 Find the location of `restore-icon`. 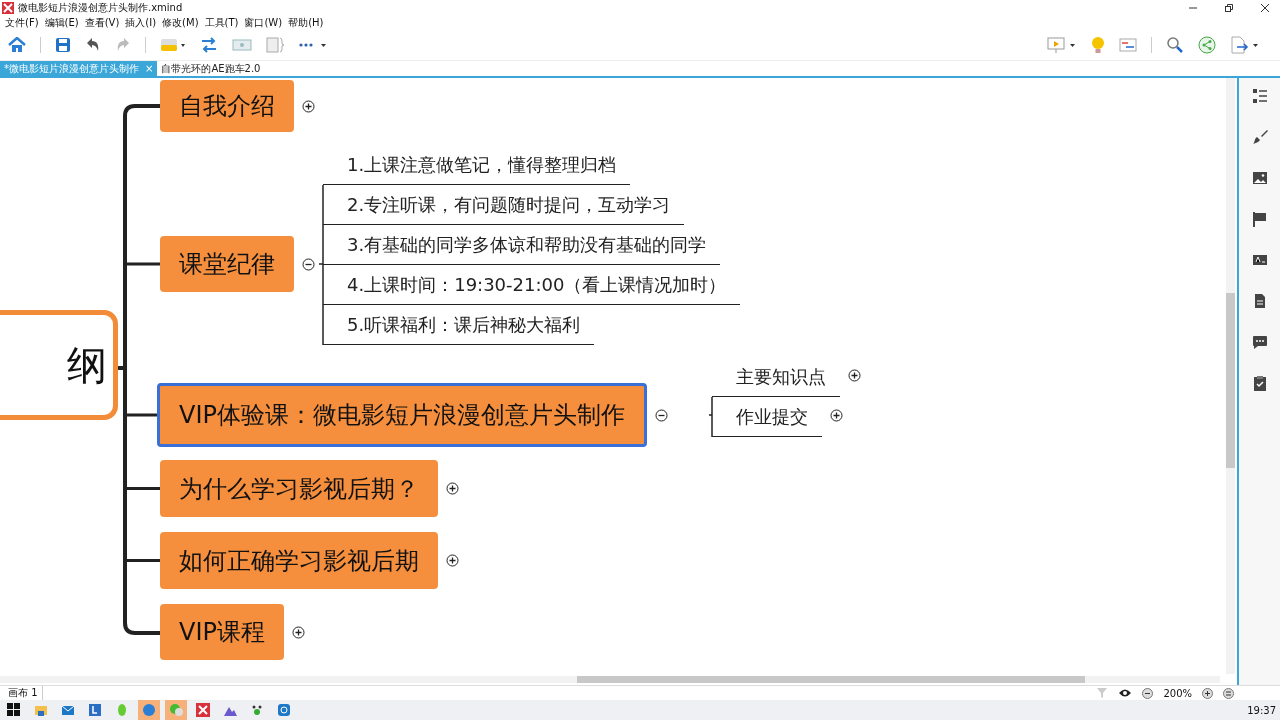

restore-icon is located at coordinates (1229, 7).